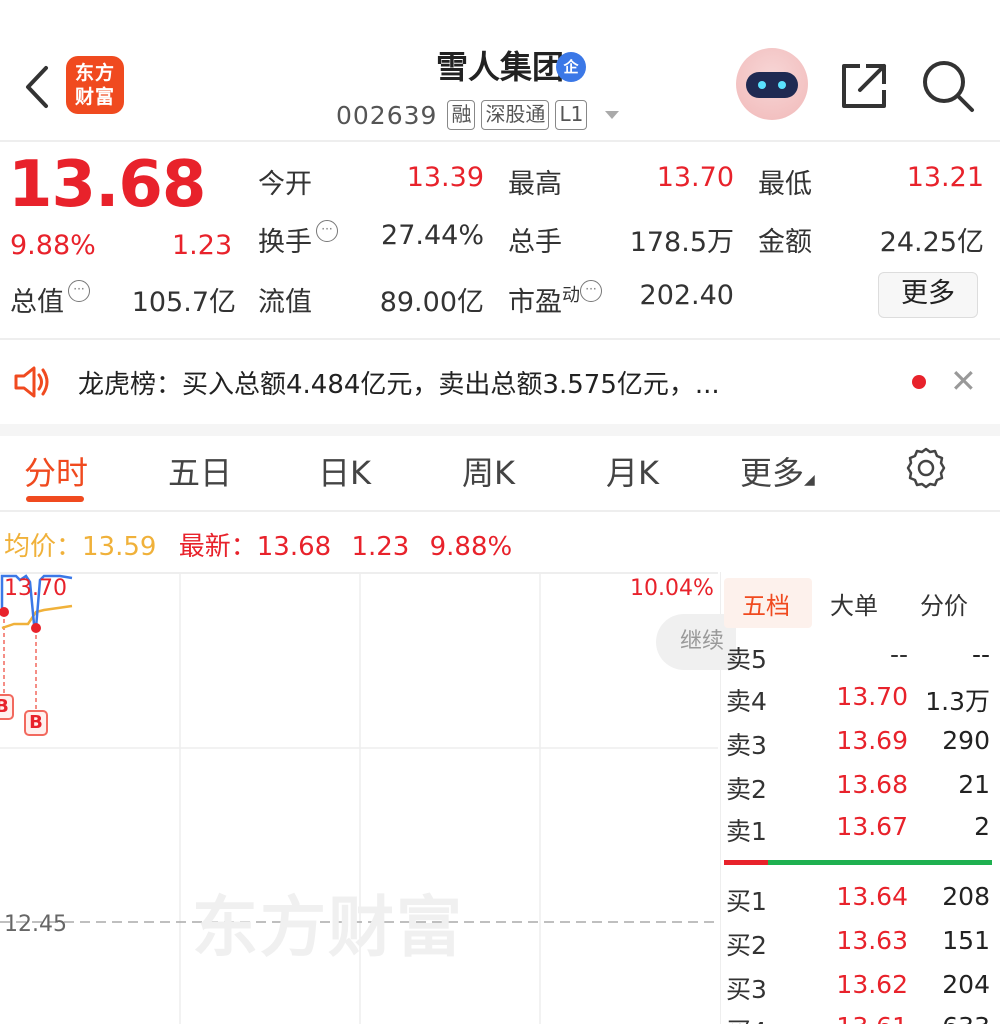  What do you see at coordinates (982, 826) in the screenshot?
I see `ask-volume: 2` at bounding box center [982, 826].